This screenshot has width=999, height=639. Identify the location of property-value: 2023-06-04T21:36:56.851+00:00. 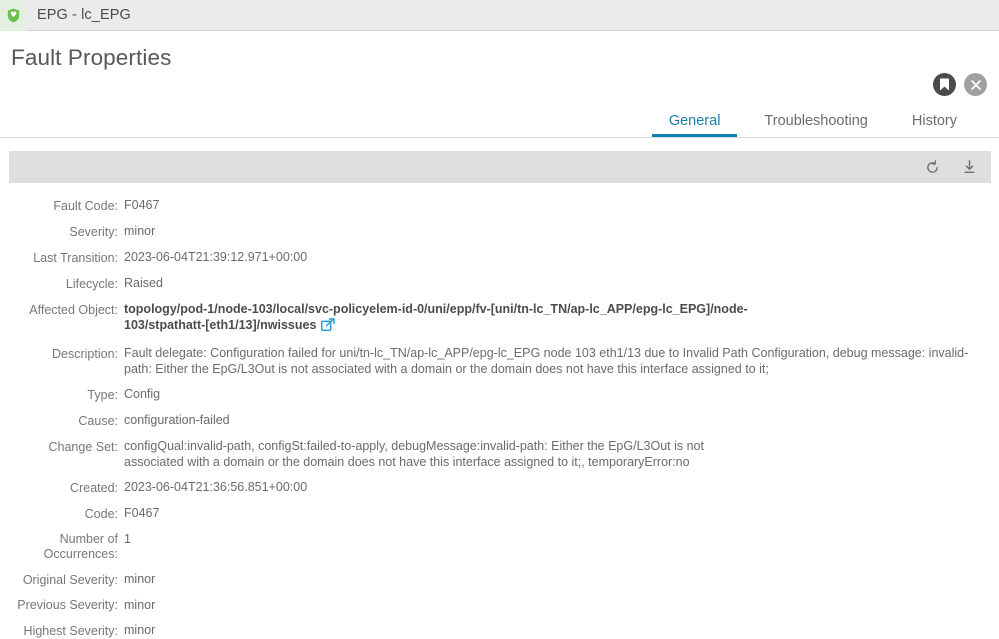
(216, 487).